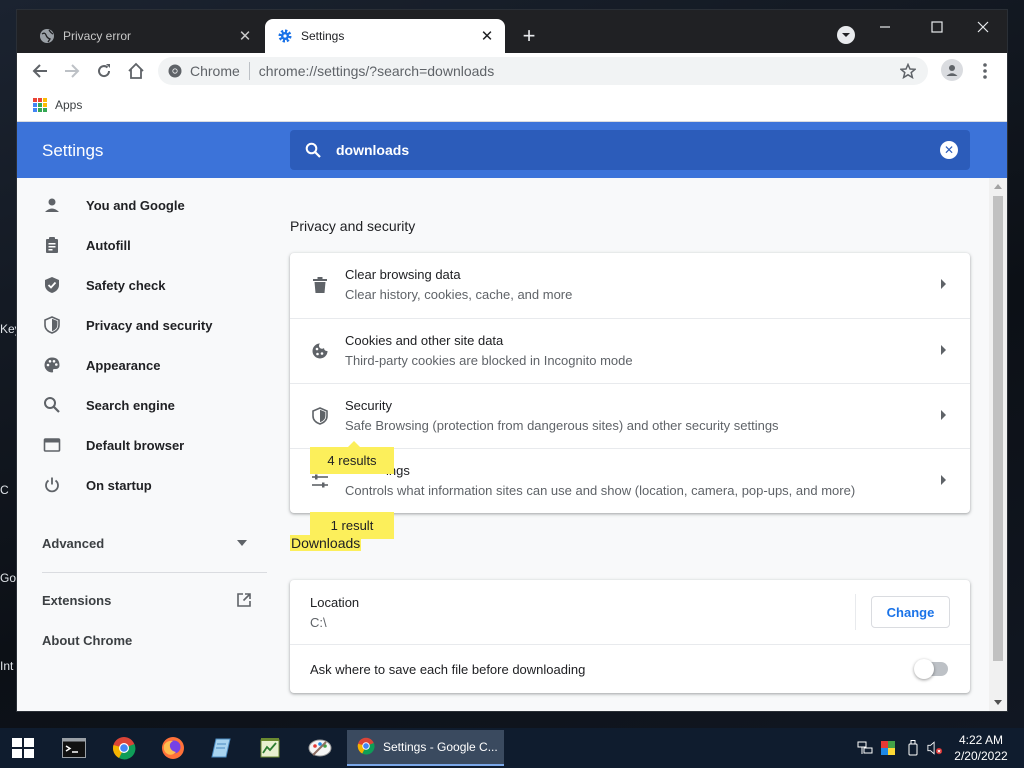 The width and height of the screenshot is (1024, 768). I want to click on row-title: Cookies and other site data, so click(424, 340).